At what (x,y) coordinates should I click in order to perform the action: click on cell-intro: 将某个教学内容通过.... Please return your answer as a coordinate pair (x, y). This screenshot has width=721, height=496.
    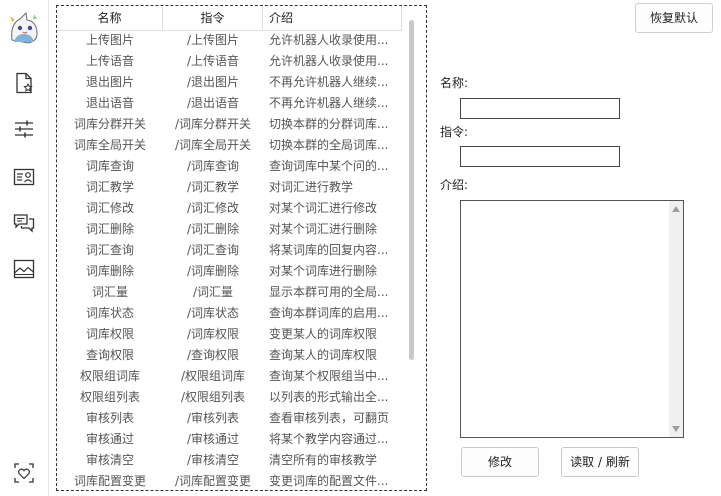
    Looking at the image, I should click on (329, 439).